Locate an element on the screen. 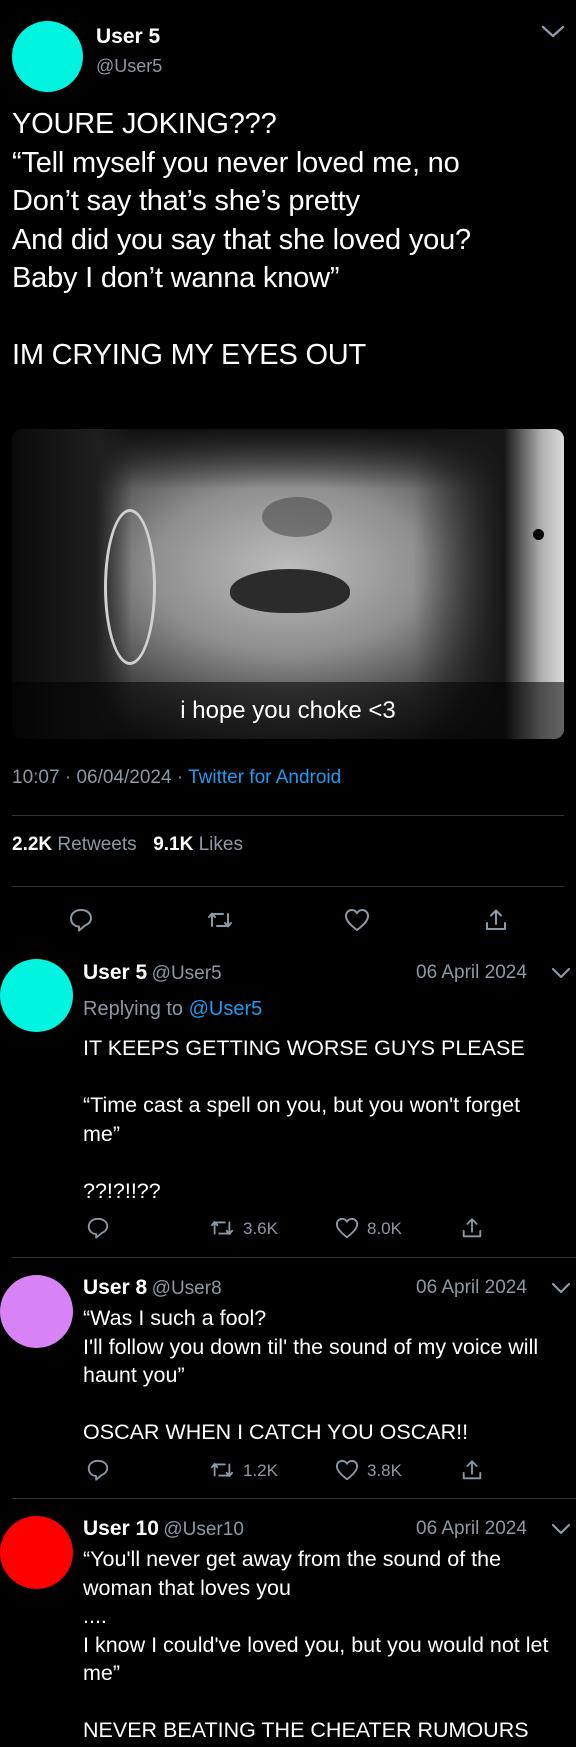 The height and width of the screenshot is (1747, 576). replying-to-handle: @User5 is located at coordinates (226, 1009).